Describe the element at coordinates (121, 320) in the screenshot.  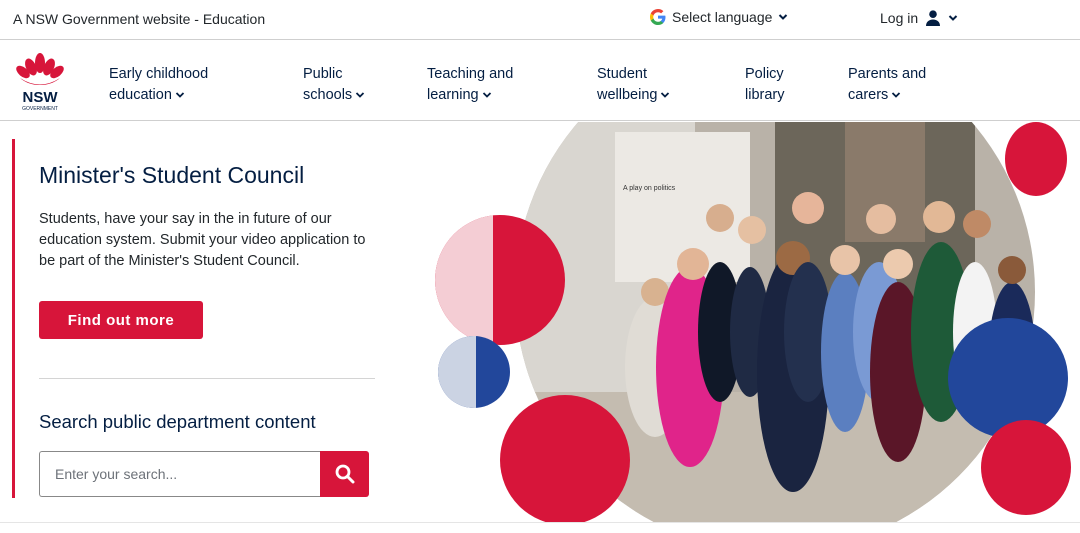
I see `find-out-more-button: Find out more` at that location.